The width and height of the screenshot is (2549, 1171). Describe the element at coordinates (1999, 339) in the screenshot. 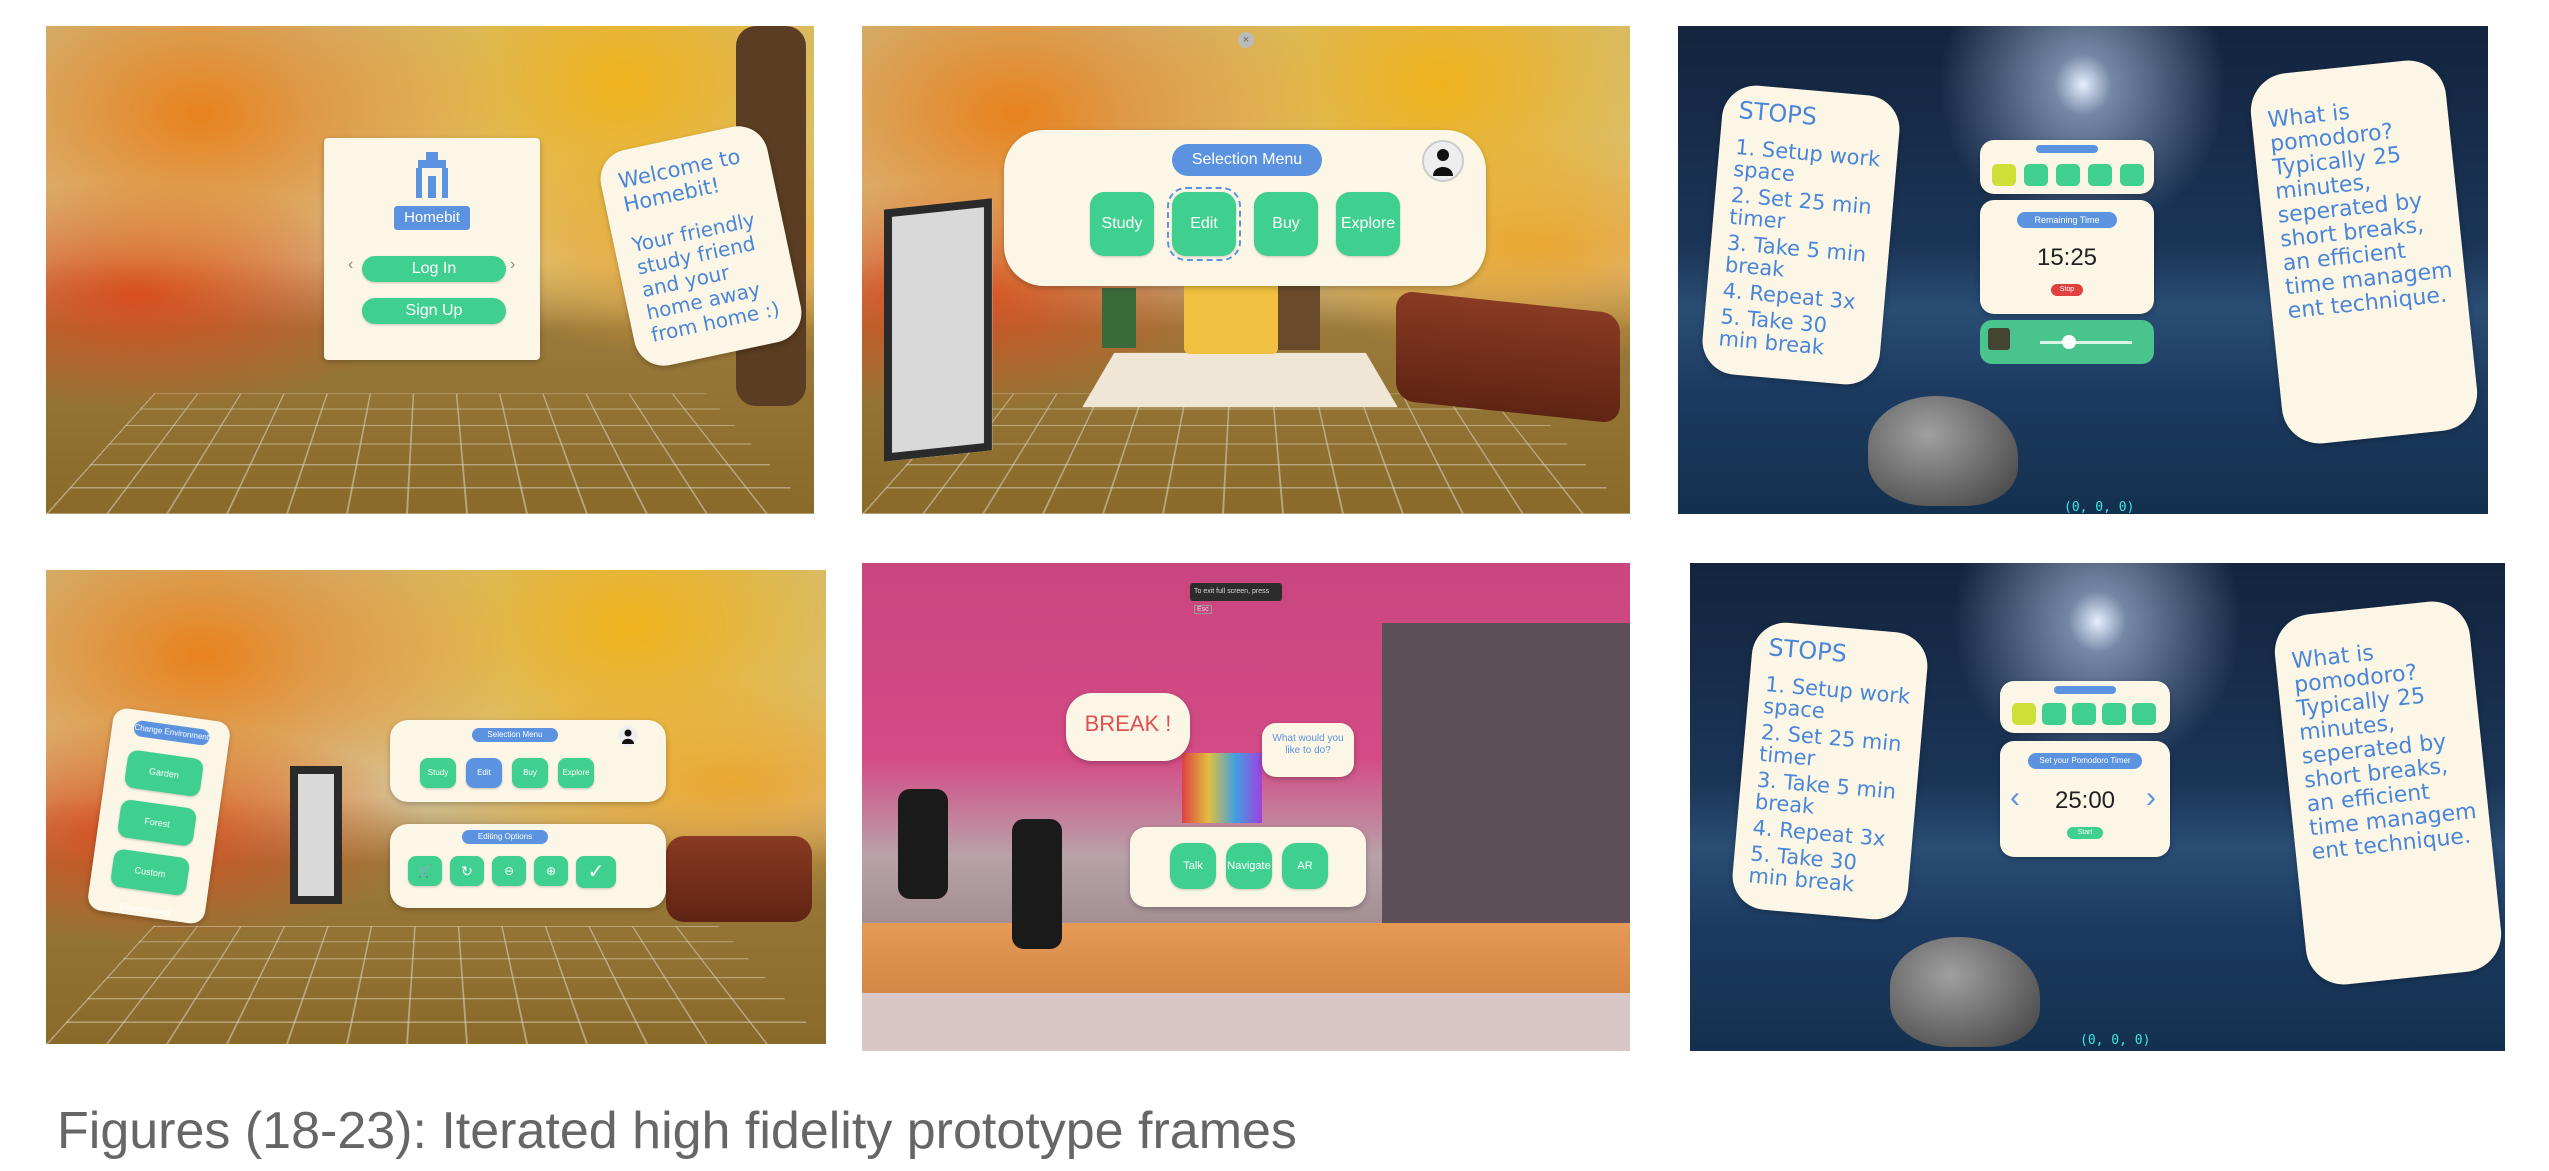

I see `album-art` at that location.